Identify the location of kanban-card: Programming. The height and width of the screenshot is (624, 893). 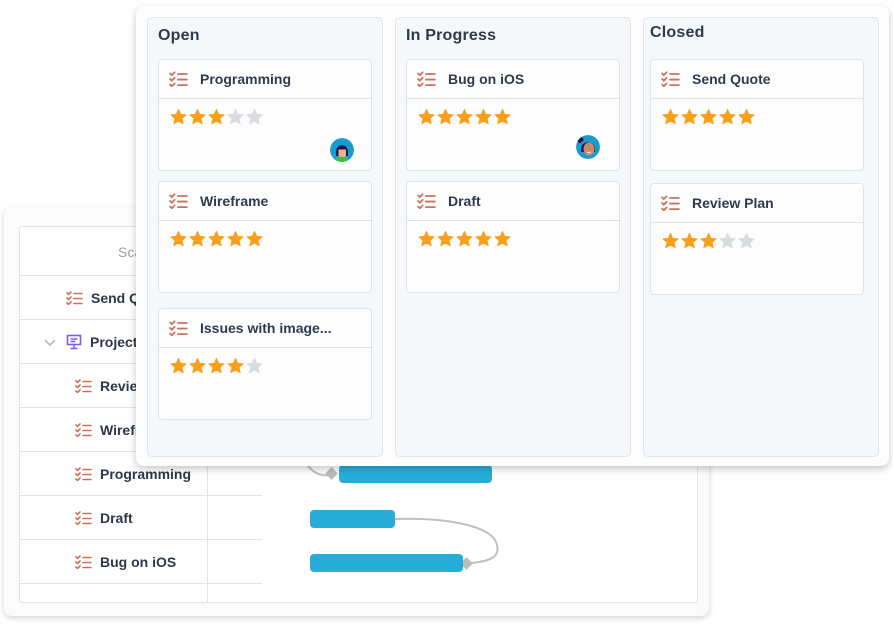
(265, 115).